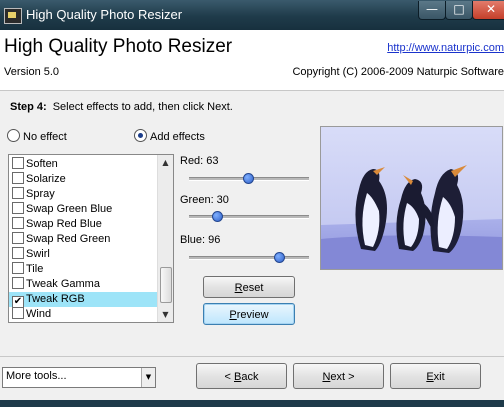 The image size is (504, 407). Describe the element at coordinates (83, 194) in the screenshot. I see `list-item: Spray` at that location.